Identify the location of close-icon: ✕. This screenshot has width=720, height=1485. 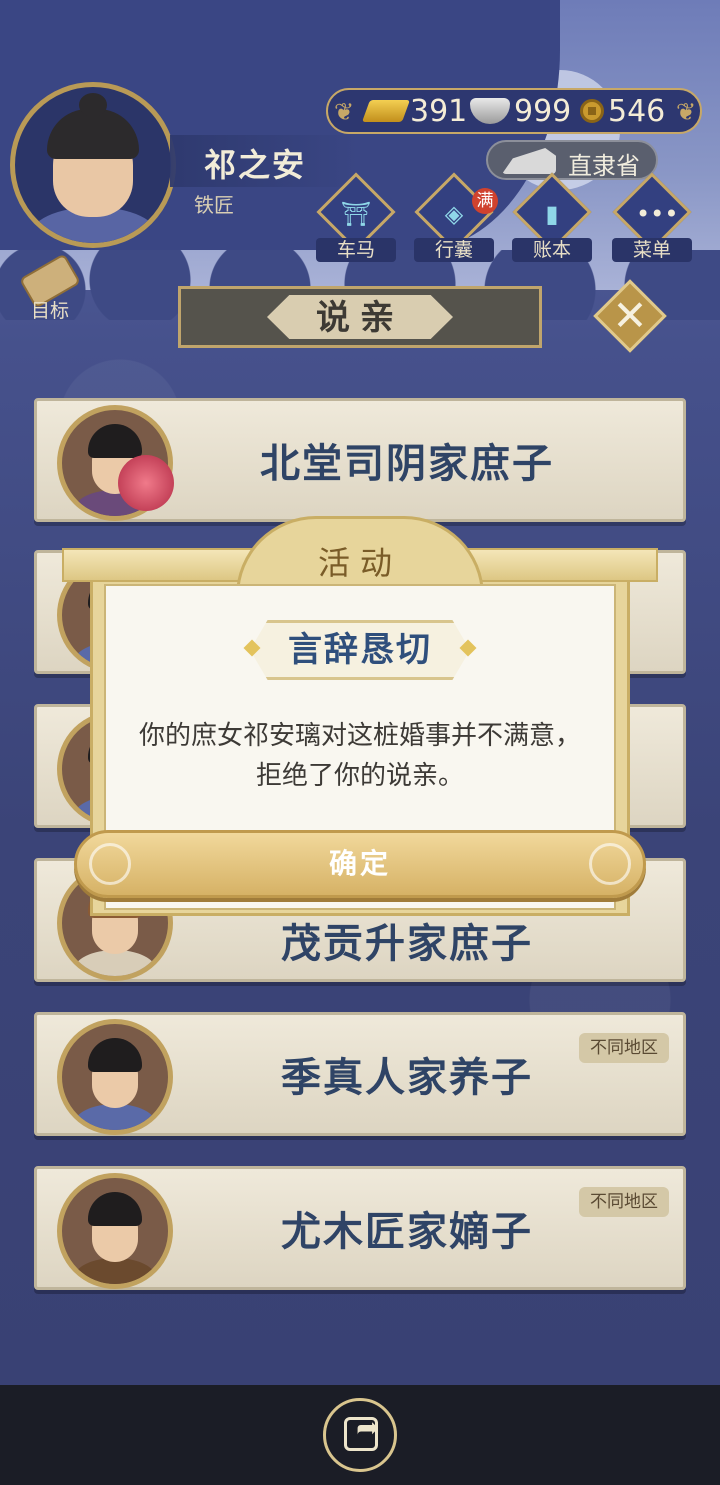
(630, 316).